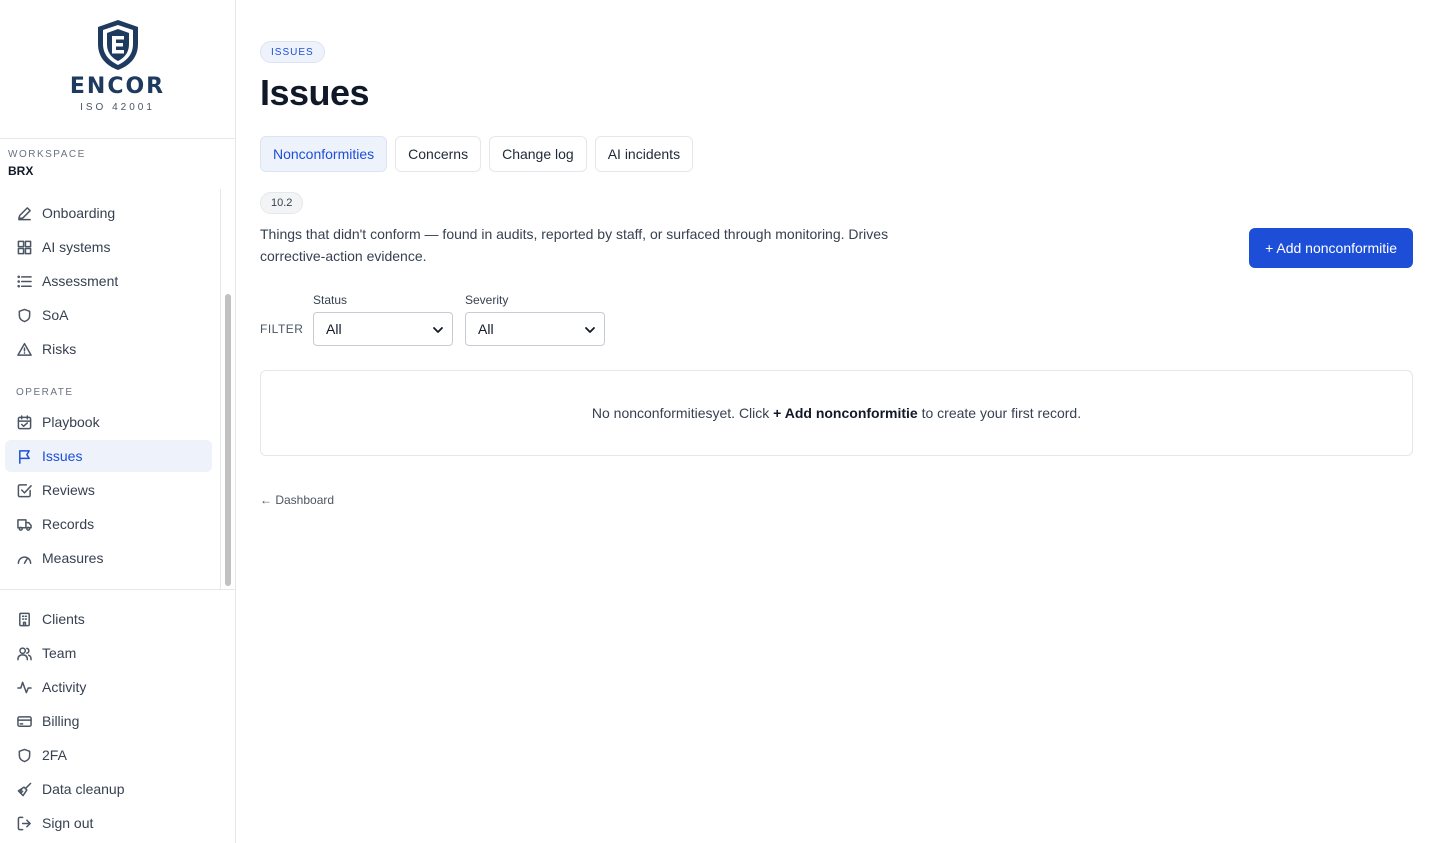 This screenshot has height=843, width=1431. I want to click on sidebar-item-activity: Activity, so click(108, 687).